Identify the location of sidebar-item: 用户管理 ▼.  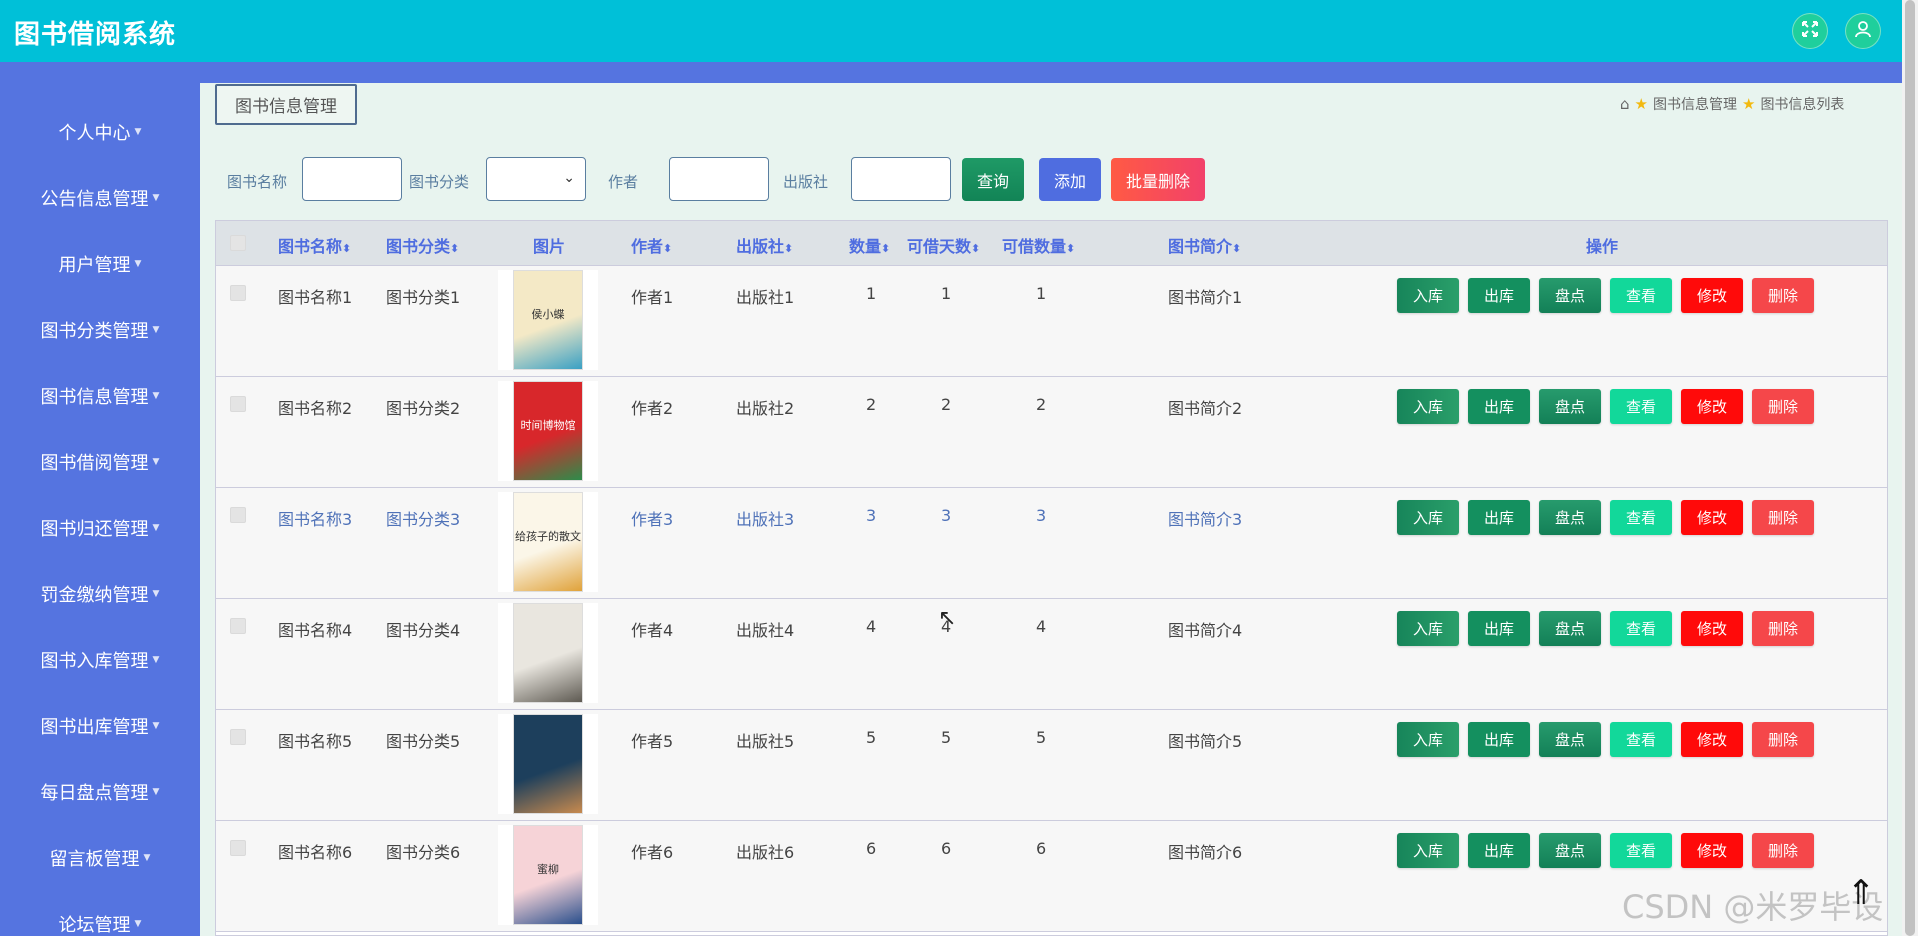
(100, 264).